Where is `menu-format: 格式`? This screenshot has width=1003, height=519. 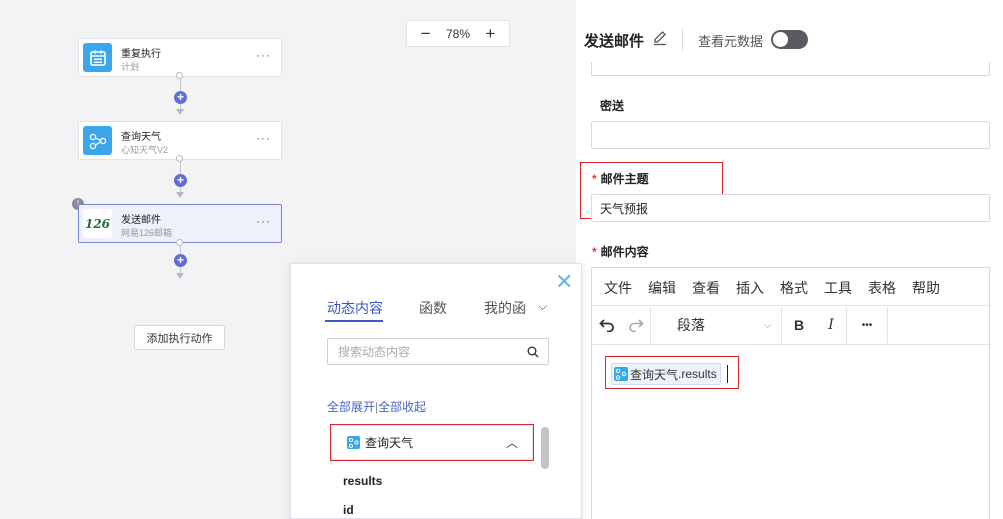
menu-format: 格式 is located at coordinates (794, 288).